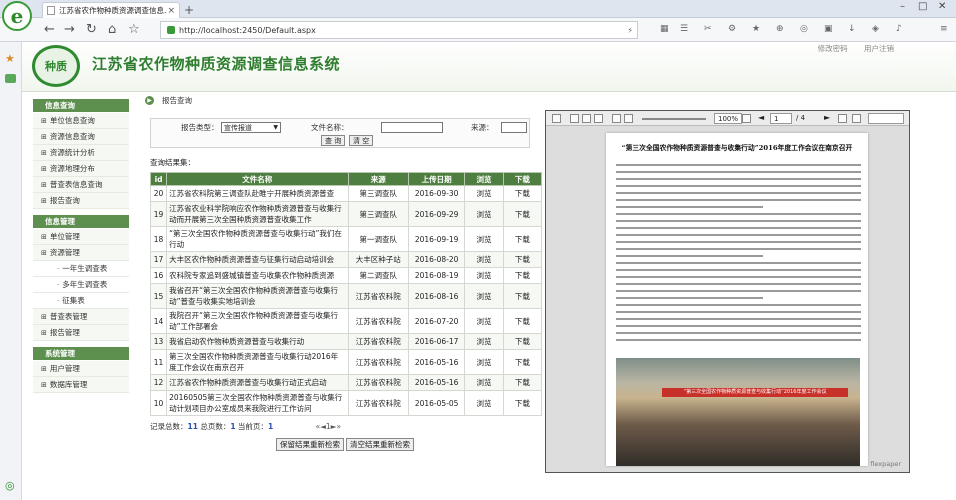  Describe the element at coordinates (81, 317) in the screenshot. I see `sidebar-item: ⊞ 普查表管理` at that location.